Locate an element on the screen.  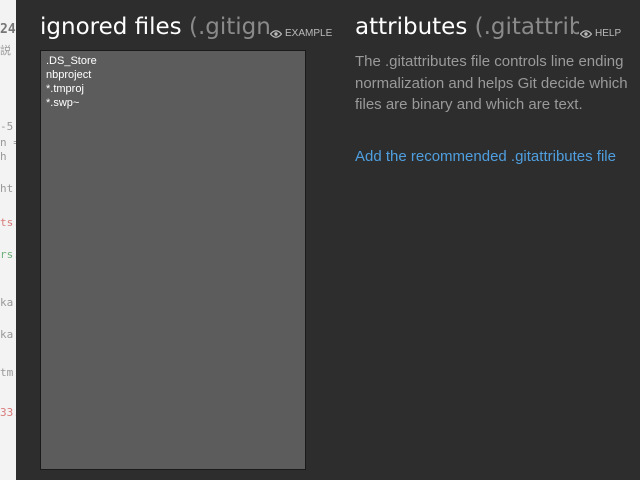
background-code-line: ht is located at coordinates (7, 188).